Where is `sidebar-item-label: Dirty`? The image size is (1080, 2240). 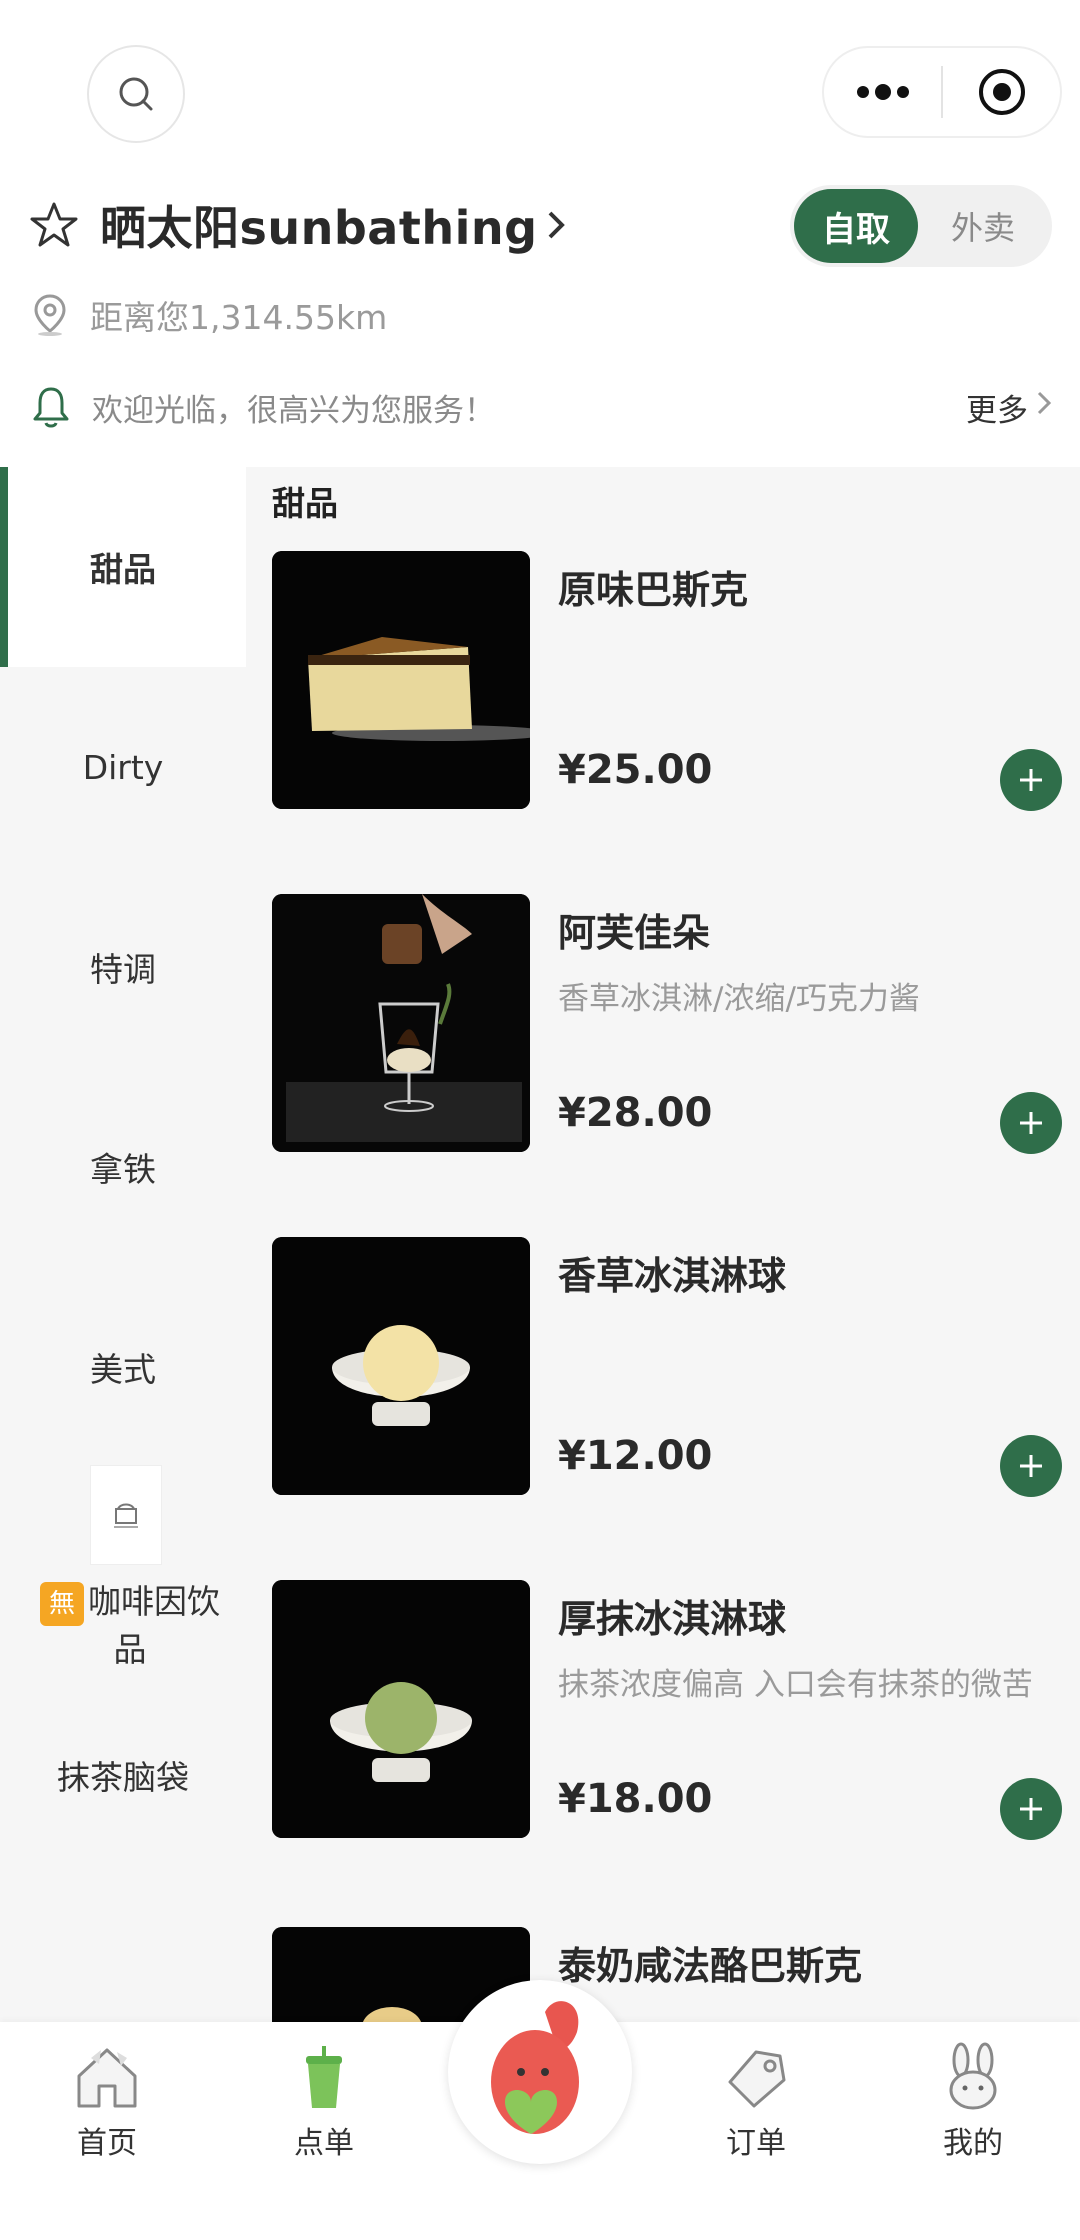
sidebar-item-label: Dirty is located at coordinates (123, 767).